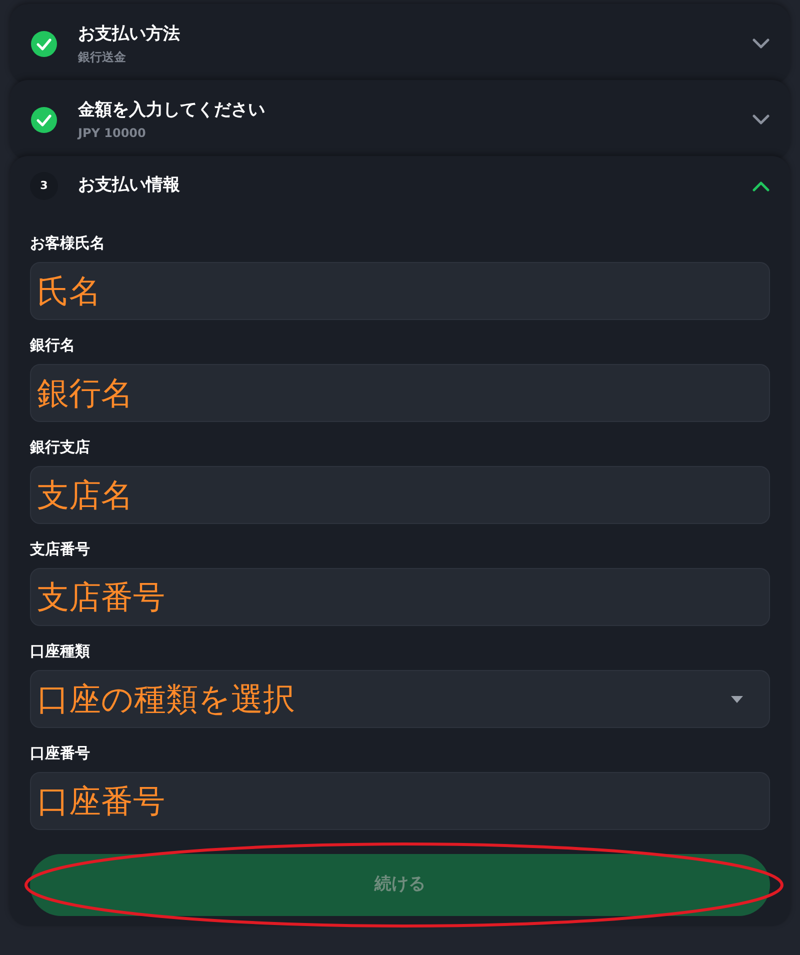 The image size is (800, 955). Describe the element at coordinates (68, 243) in the screenshot. I see `field-label: お客様氏名` at that location.